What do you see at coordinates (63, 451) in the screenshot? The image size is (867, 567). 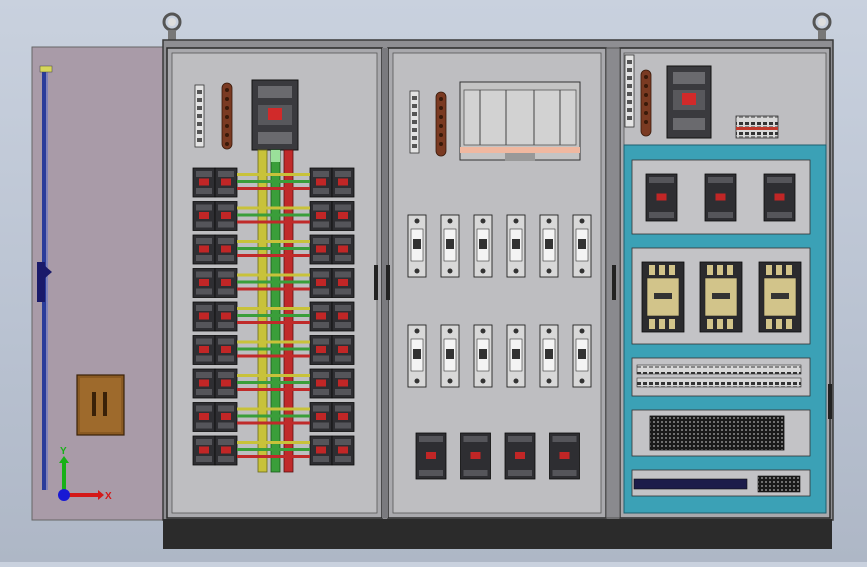 I see `y-axis-label: Y` at bounding box center [63, 451].